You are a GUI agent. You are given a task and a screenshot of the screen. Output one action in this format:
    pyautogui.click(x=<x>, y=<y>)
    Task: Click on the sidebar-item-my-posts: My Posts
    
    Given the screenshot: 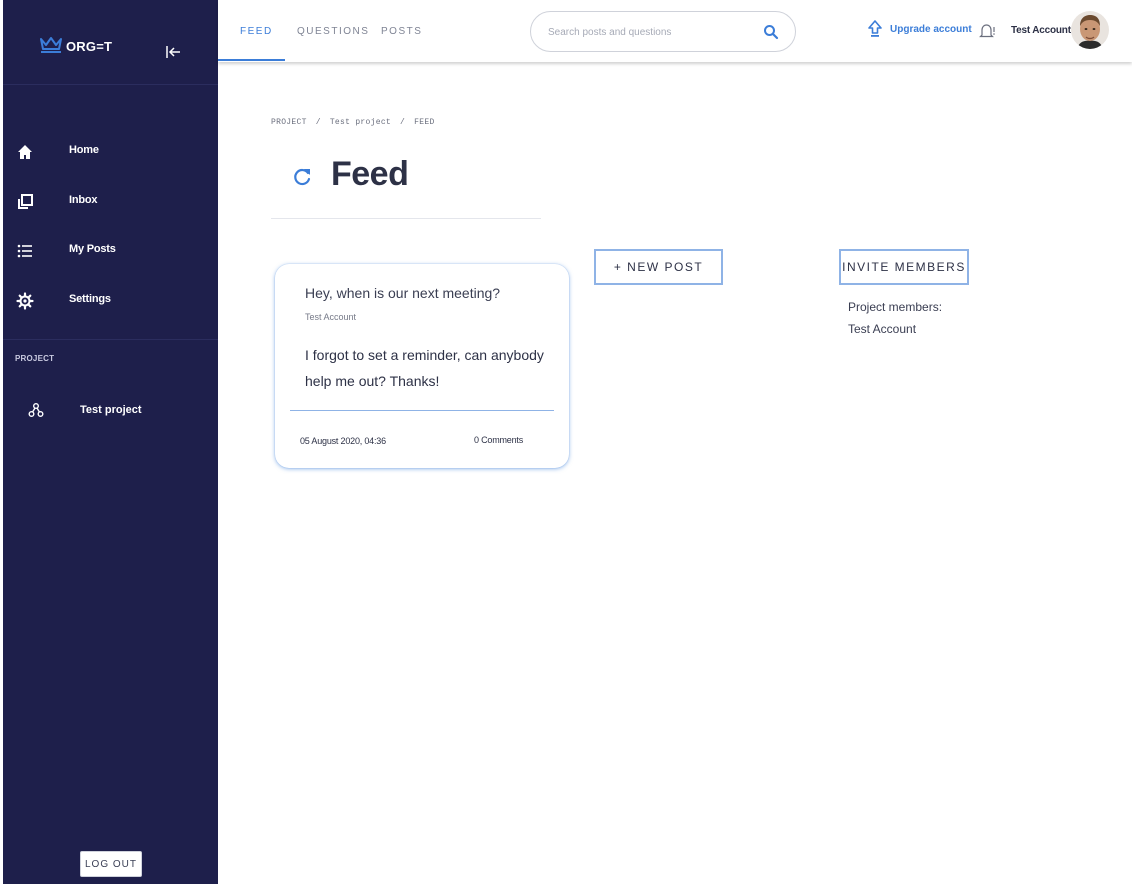 What is the action you would take?
    pyautogui.click(x=110, y=251)
    